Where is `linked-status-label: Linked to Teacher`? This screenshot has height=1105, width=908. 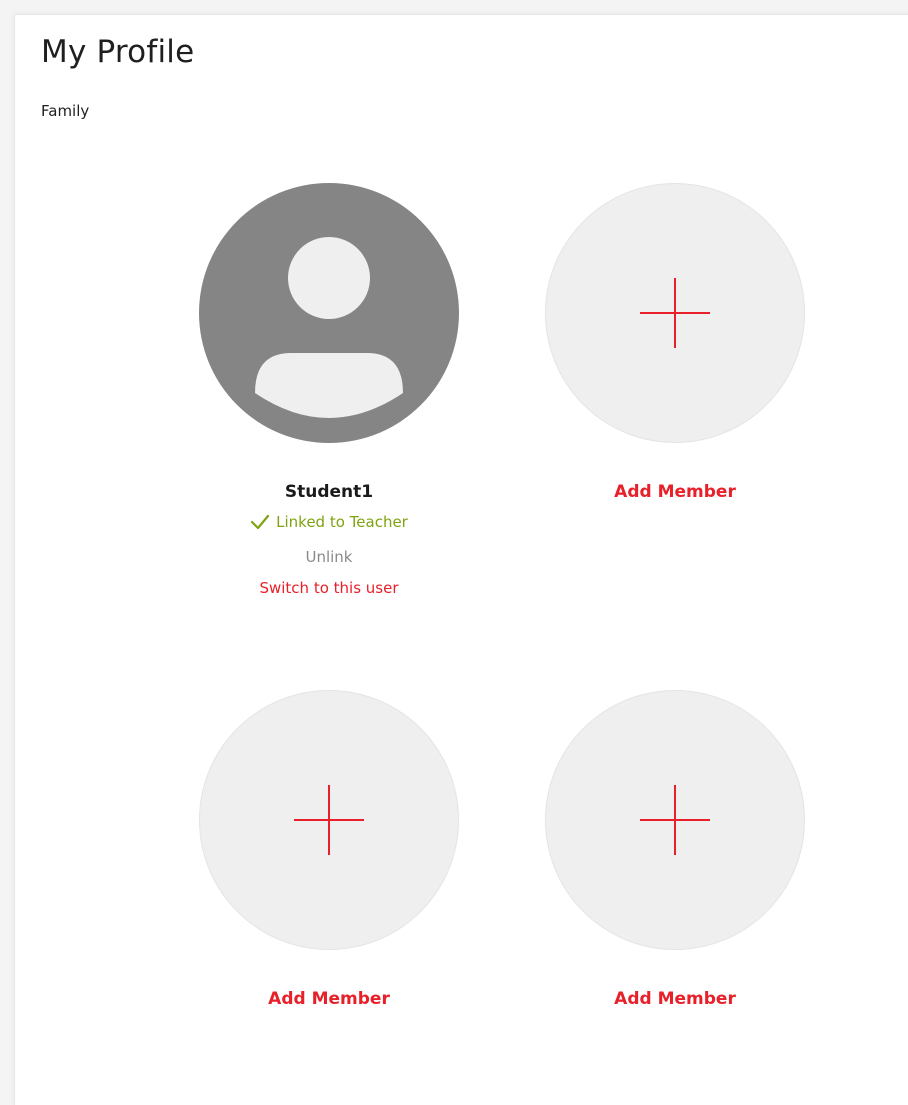
linked-status-label: Linked to Teacher is located at coordinates (342, 522).